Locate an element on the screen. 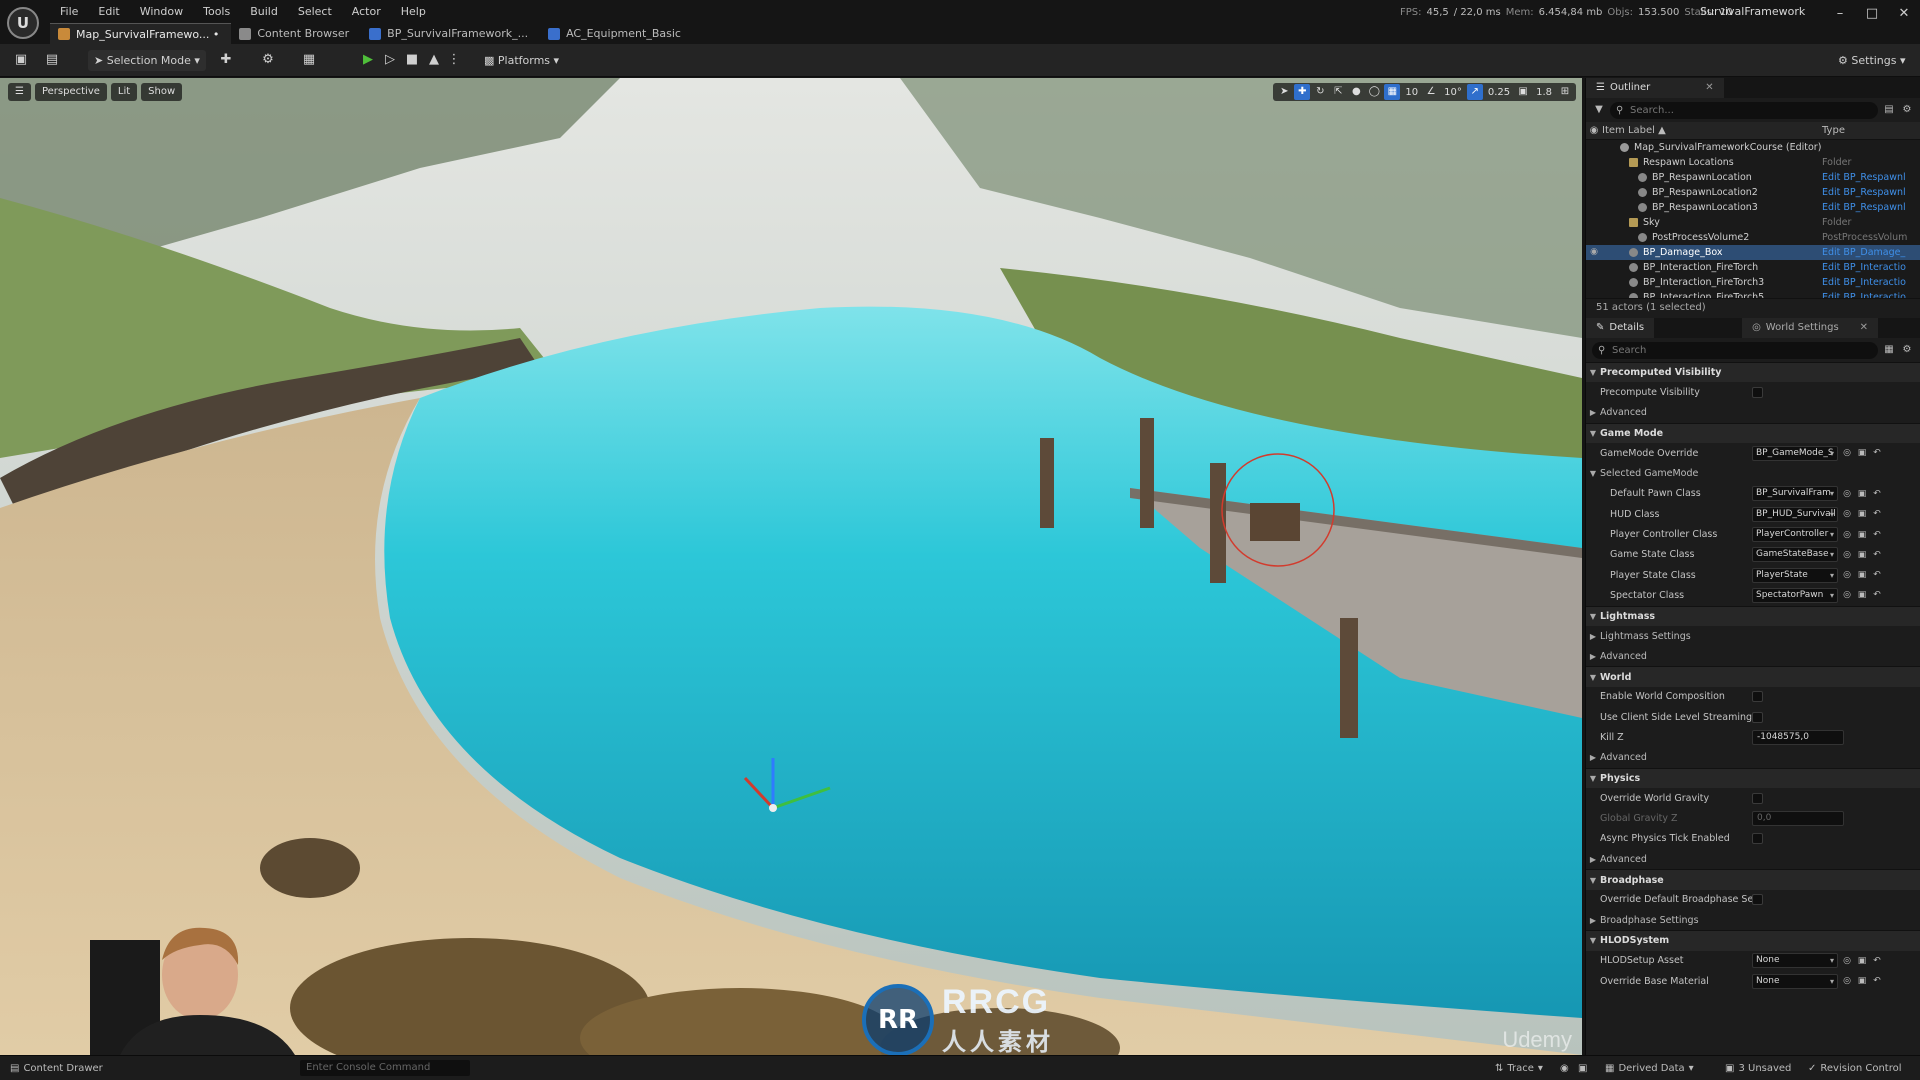 The height and width of the screenshot is (1080, 1920). asset-combo: BP_GameMode_S ▾ is located at coordinates (1795, 453).